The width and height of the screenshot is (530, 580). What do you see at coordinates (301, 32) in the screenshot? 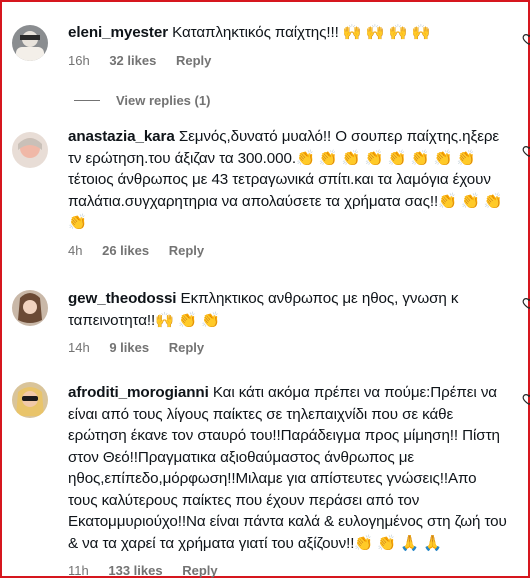
I see `comment-text: Καταπληκτικός παίχτης!!! 🙌 🙌 🙌 🙌` at bounding box center [301, 32].